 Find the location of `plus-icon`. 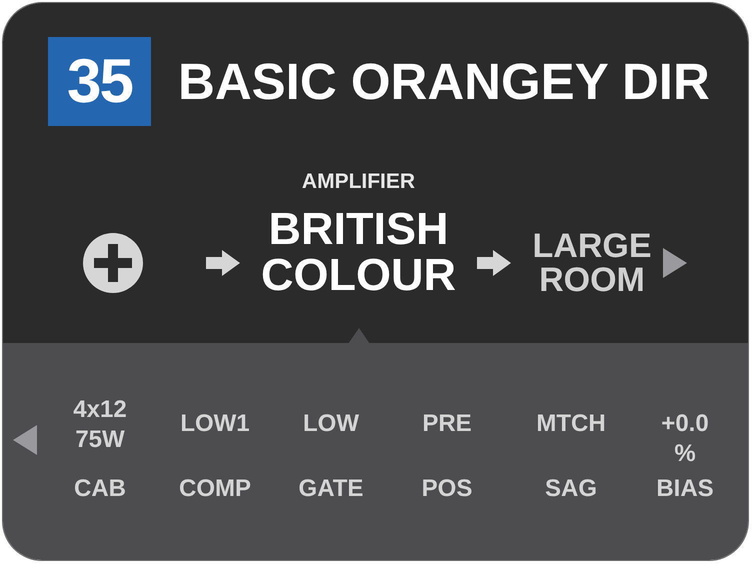

plus-icon is located at coordinates (113, 263).